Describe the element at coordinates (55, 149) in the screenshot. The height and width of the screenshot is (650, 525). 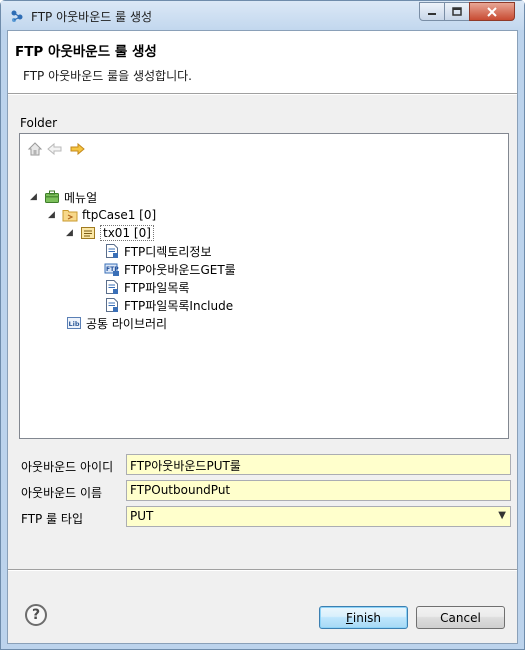
I see `back-arrow-icon` at that location.